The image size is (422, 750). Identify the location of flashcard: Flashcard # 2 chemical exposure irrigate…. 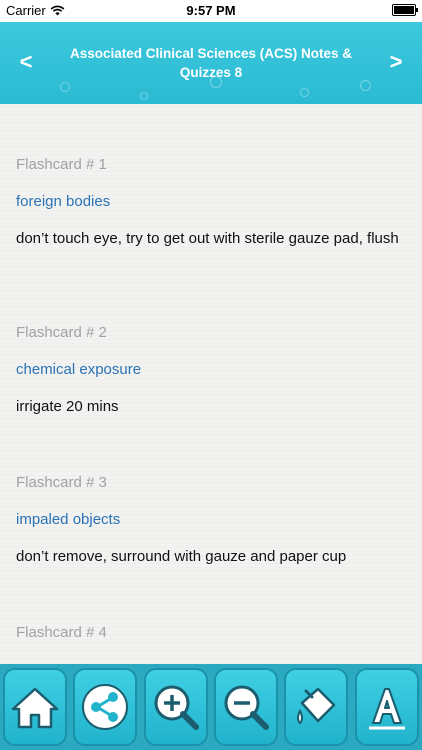
(213, 370).